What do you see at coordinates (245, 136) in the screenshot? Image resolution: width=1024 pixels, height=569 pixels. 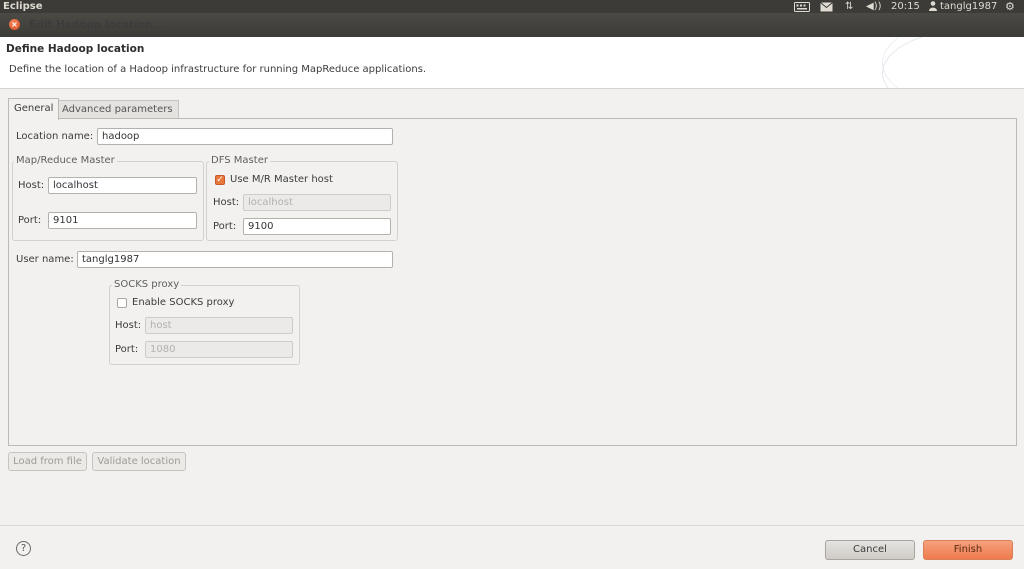 I see `location-name-input` at bounding box center [245, 136].